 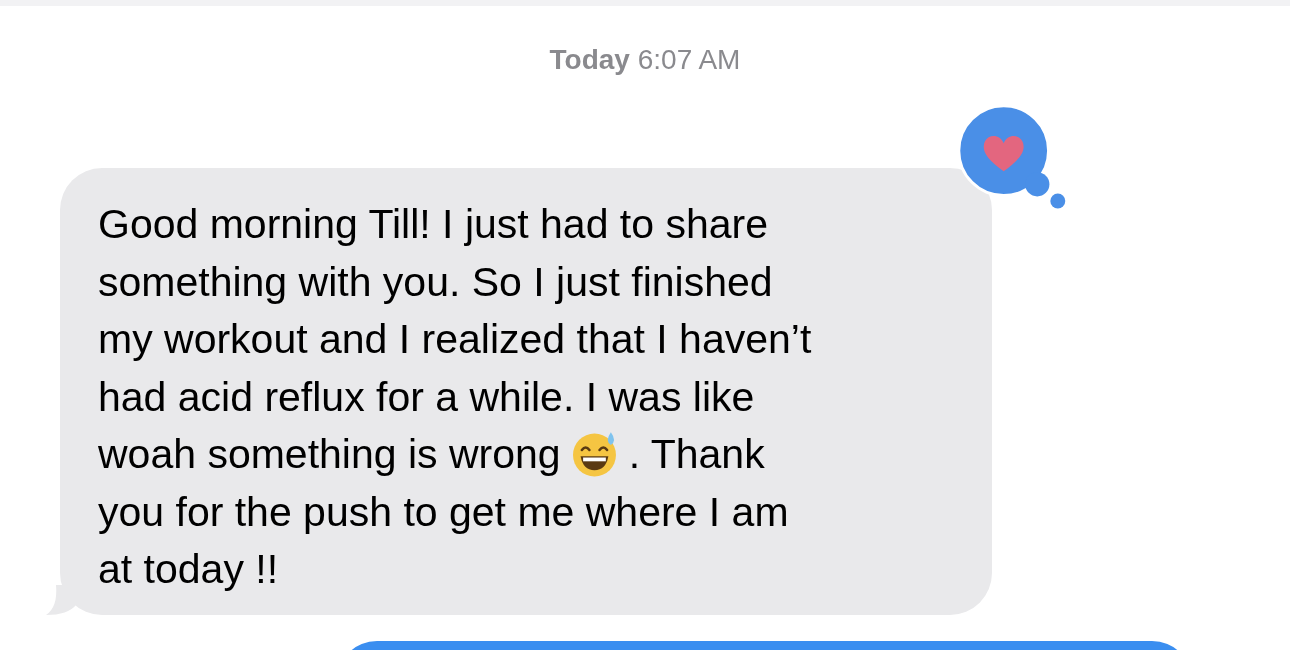 I want to click on message-text: my workout and I realized that I haven’t, so click(x=455, y=339).